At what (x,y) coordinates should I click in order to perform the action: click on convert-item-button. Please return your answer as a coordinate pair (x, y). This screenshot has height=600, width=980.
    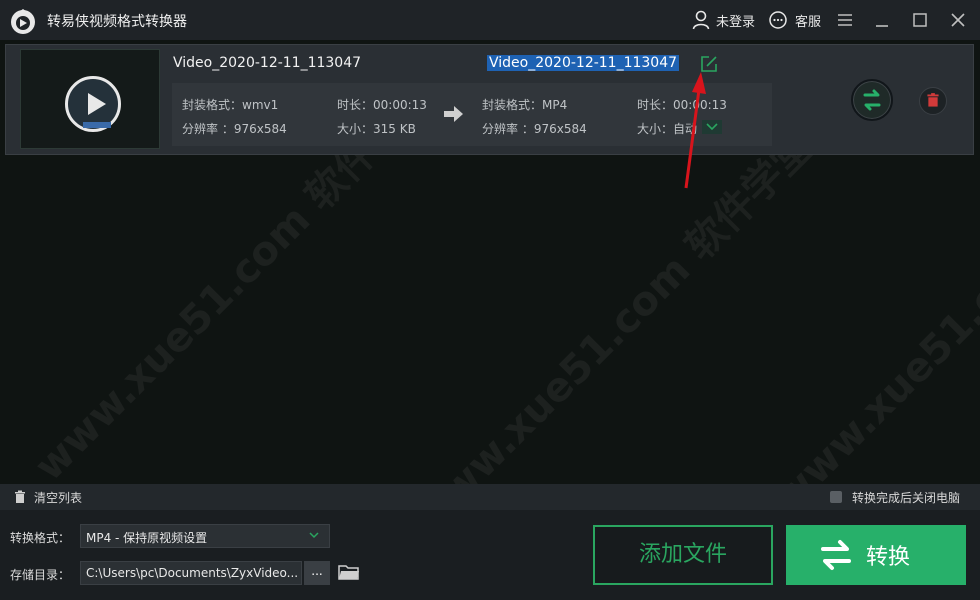
    Looking at the image, I should click on (872, 100).